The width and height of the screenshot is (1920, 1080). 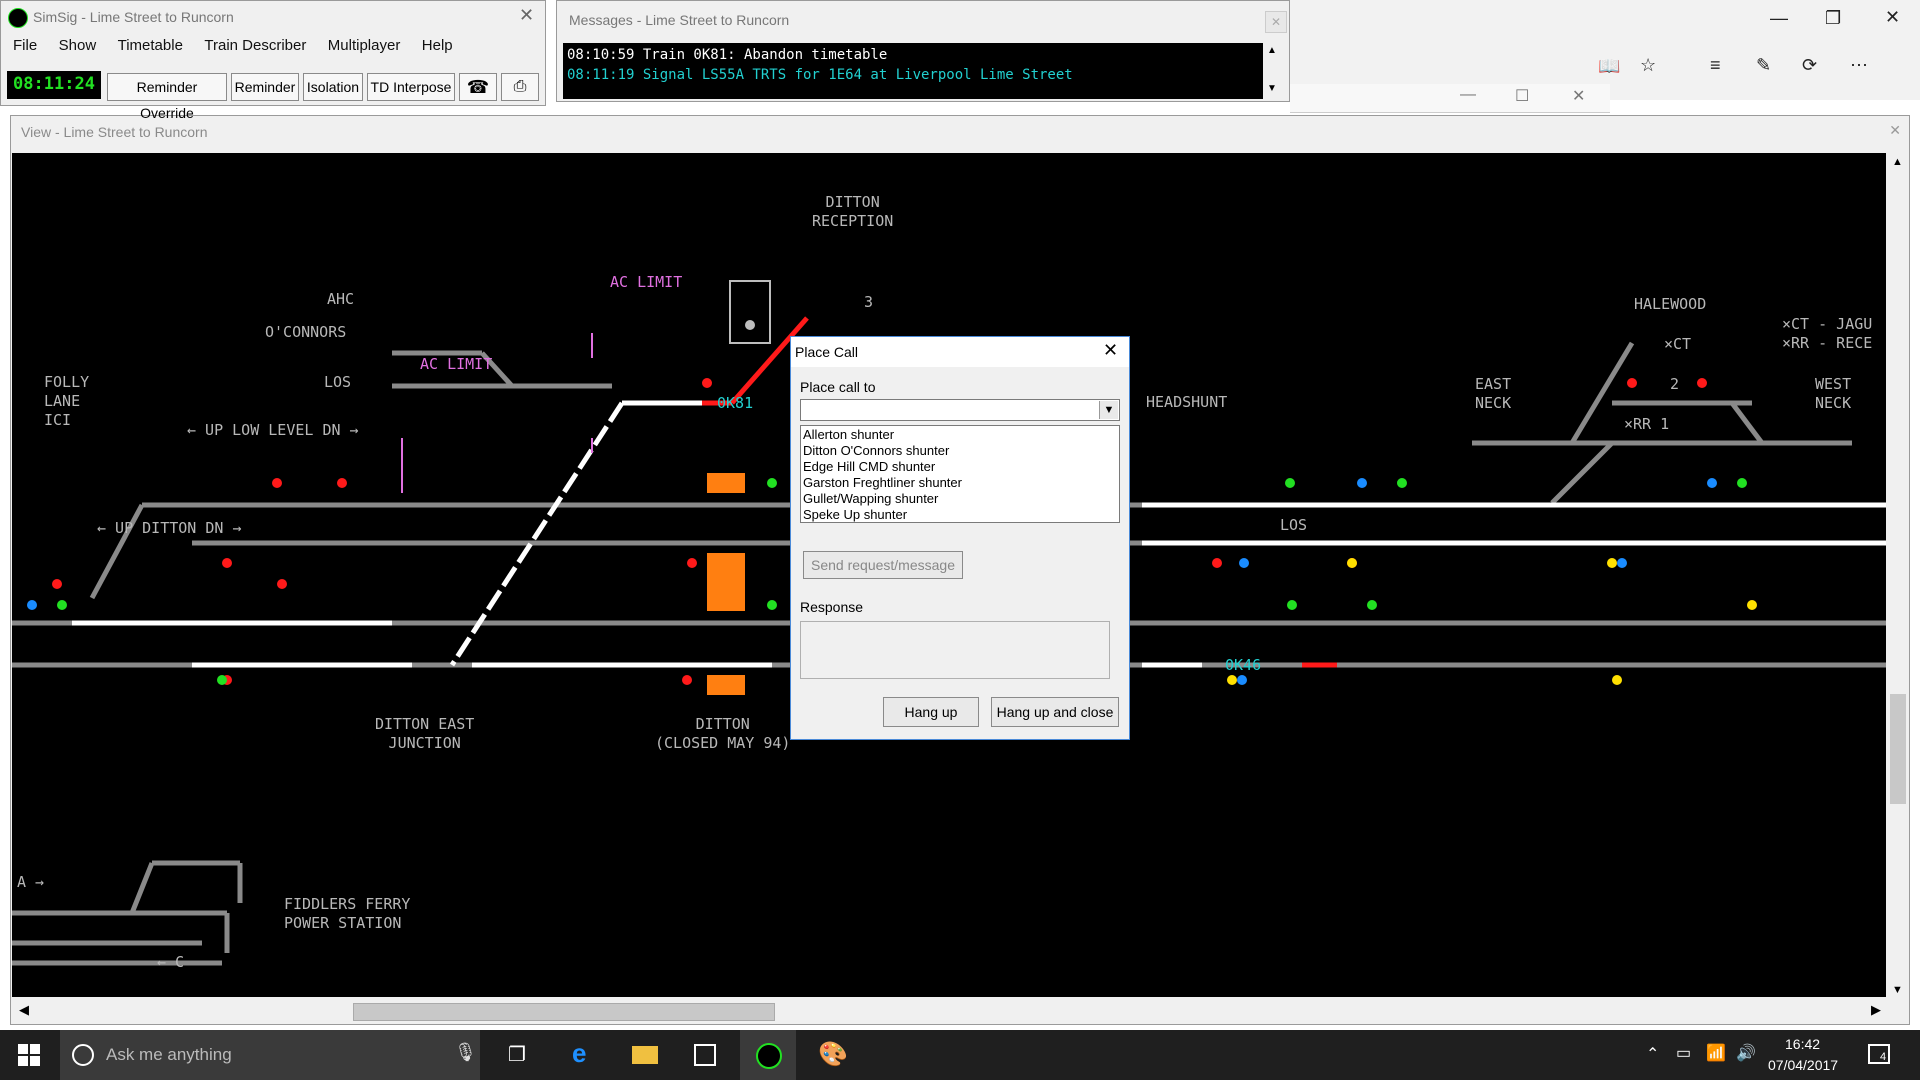 I want to click on action-center-icon: 4, so click(x=1879, y=1054).